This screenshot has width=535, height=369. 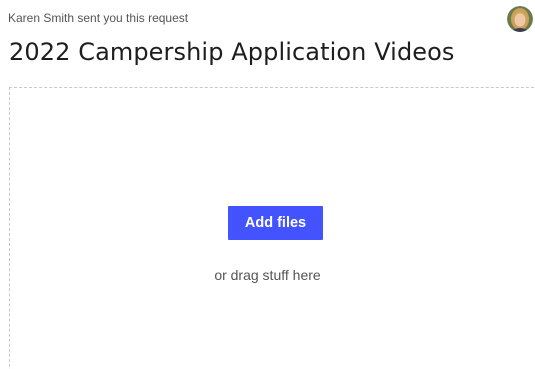 I want to click on user-avatar-icon, so click(x=520, y=19).